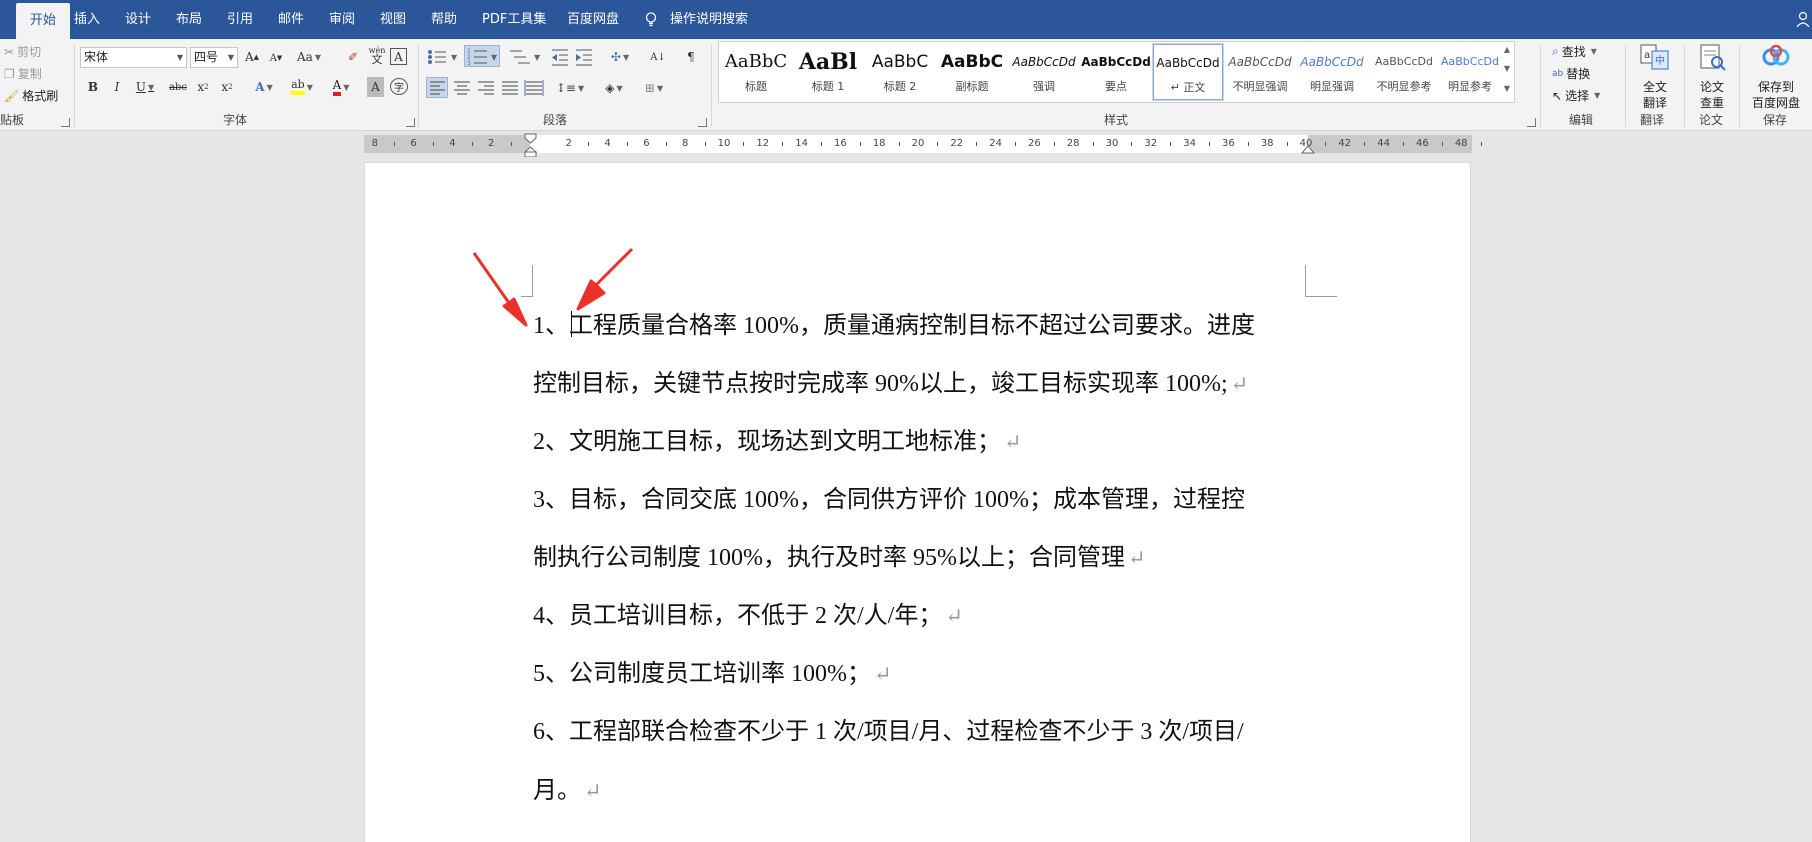  Describe the element at coordinates (658, 57) in the screenshot. I see `sort-button: A↓` at that location.